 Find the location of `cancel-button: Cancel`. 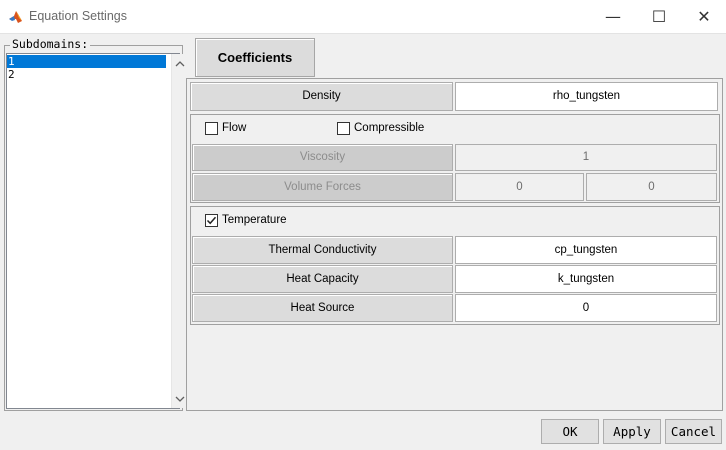

cancel-button: Cancel is located at coordinates (693, 431).